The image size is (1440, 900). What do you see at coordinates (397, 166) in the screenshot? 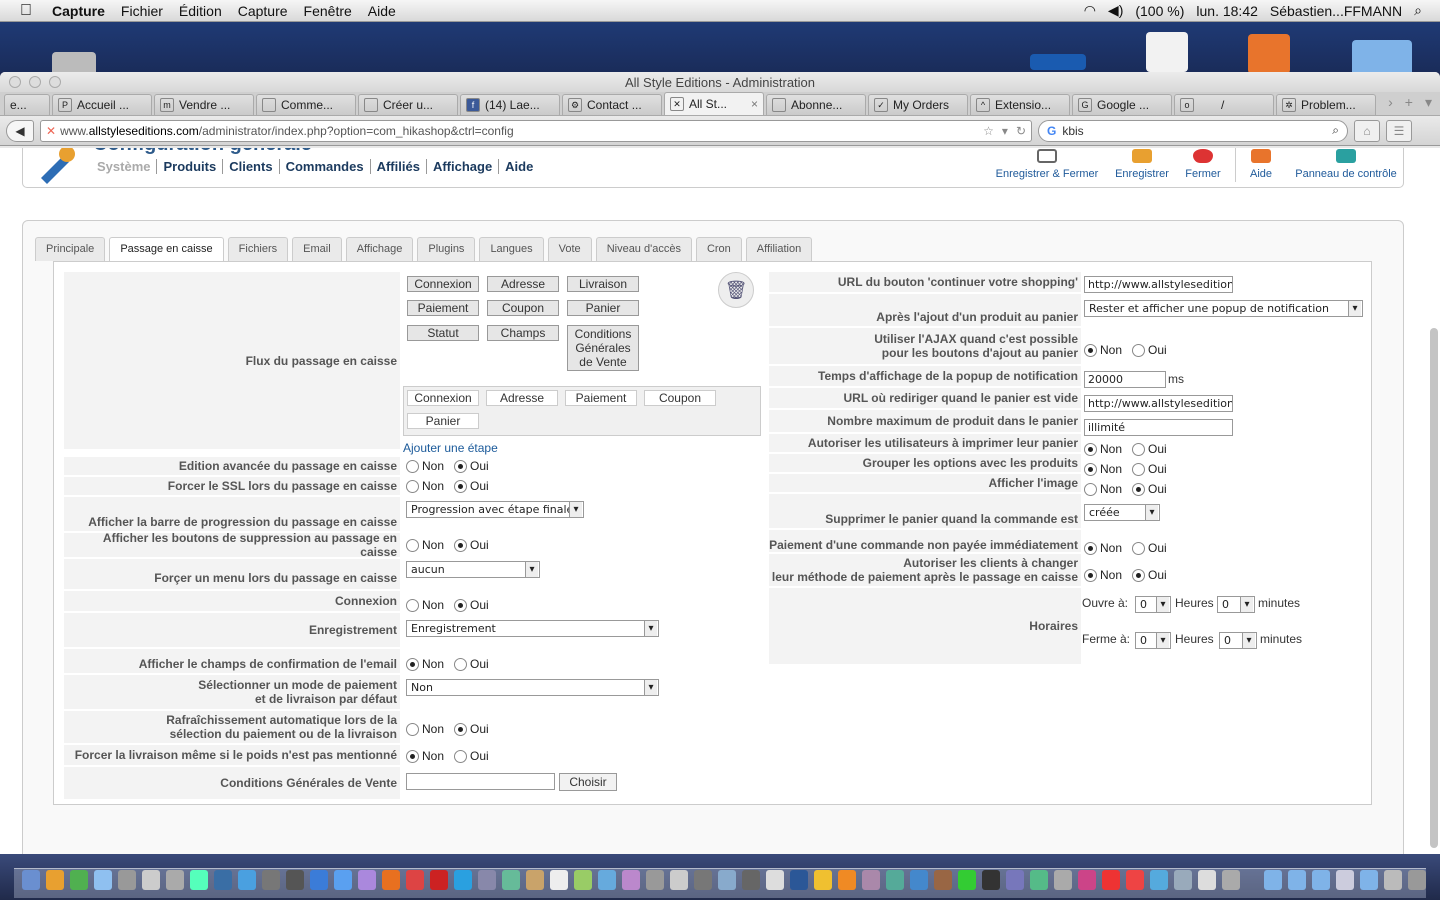
I see `menu-affilies: Affiliés` at bounding box center [397, 166].